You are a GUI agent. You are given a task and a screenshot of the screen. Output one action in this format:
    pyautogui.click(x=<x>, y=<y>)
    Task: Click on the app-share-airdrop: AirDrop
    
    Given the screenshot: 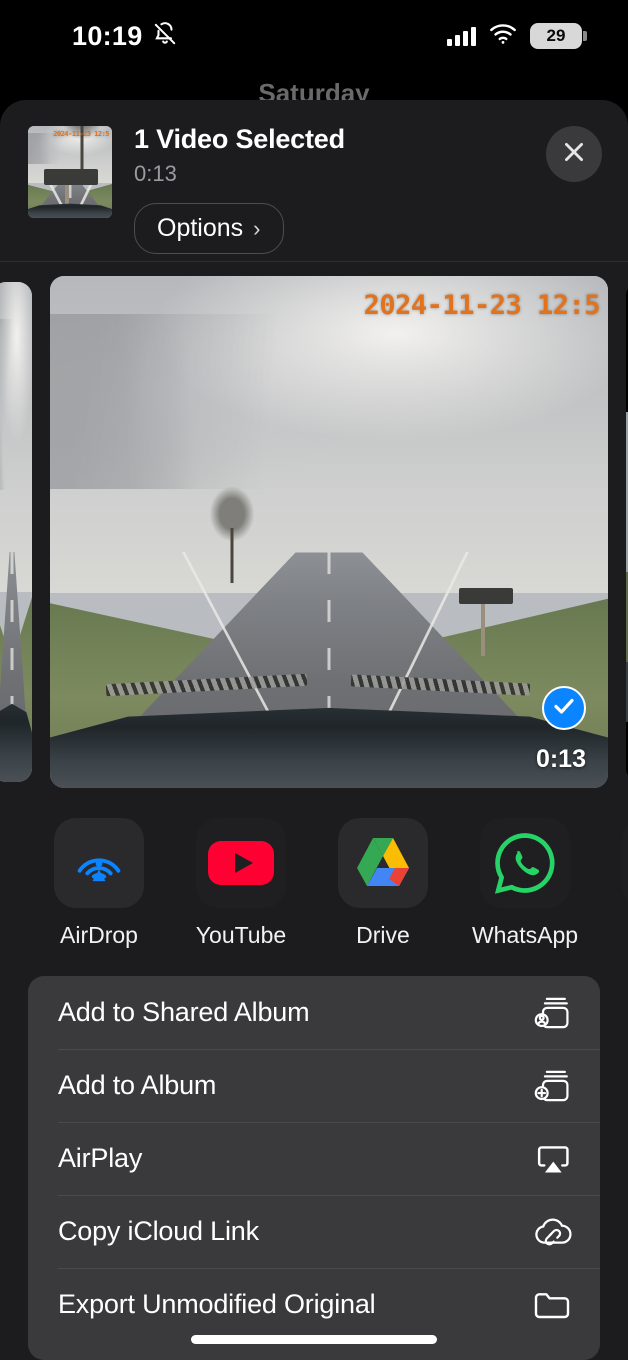 What is the action you would take?
    pyautogui.click(x=99, y=883)
    